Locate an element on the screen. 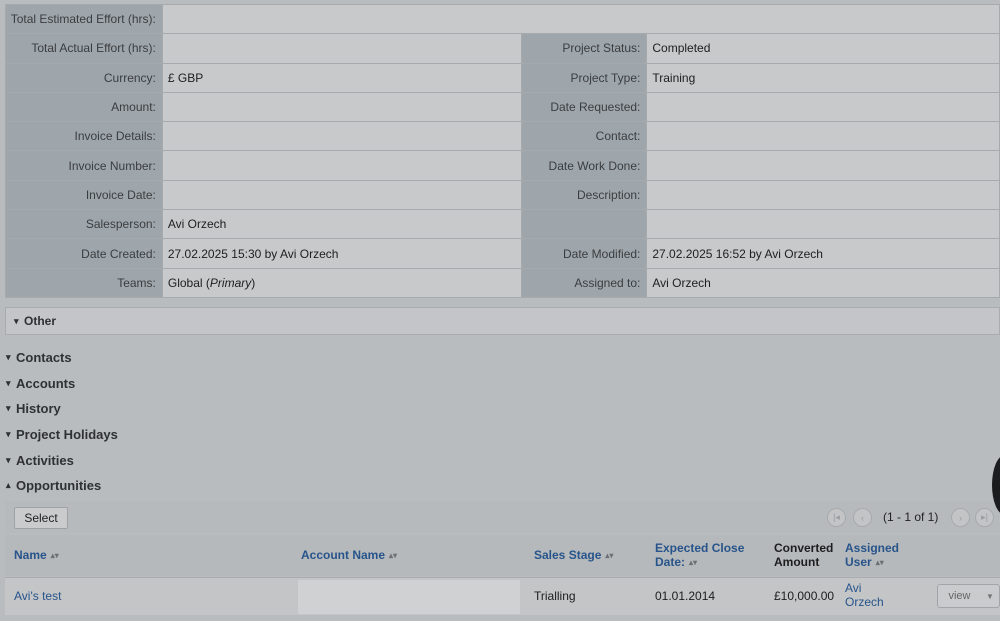  field-label: Project Status: is located at coordinates (584, 48).